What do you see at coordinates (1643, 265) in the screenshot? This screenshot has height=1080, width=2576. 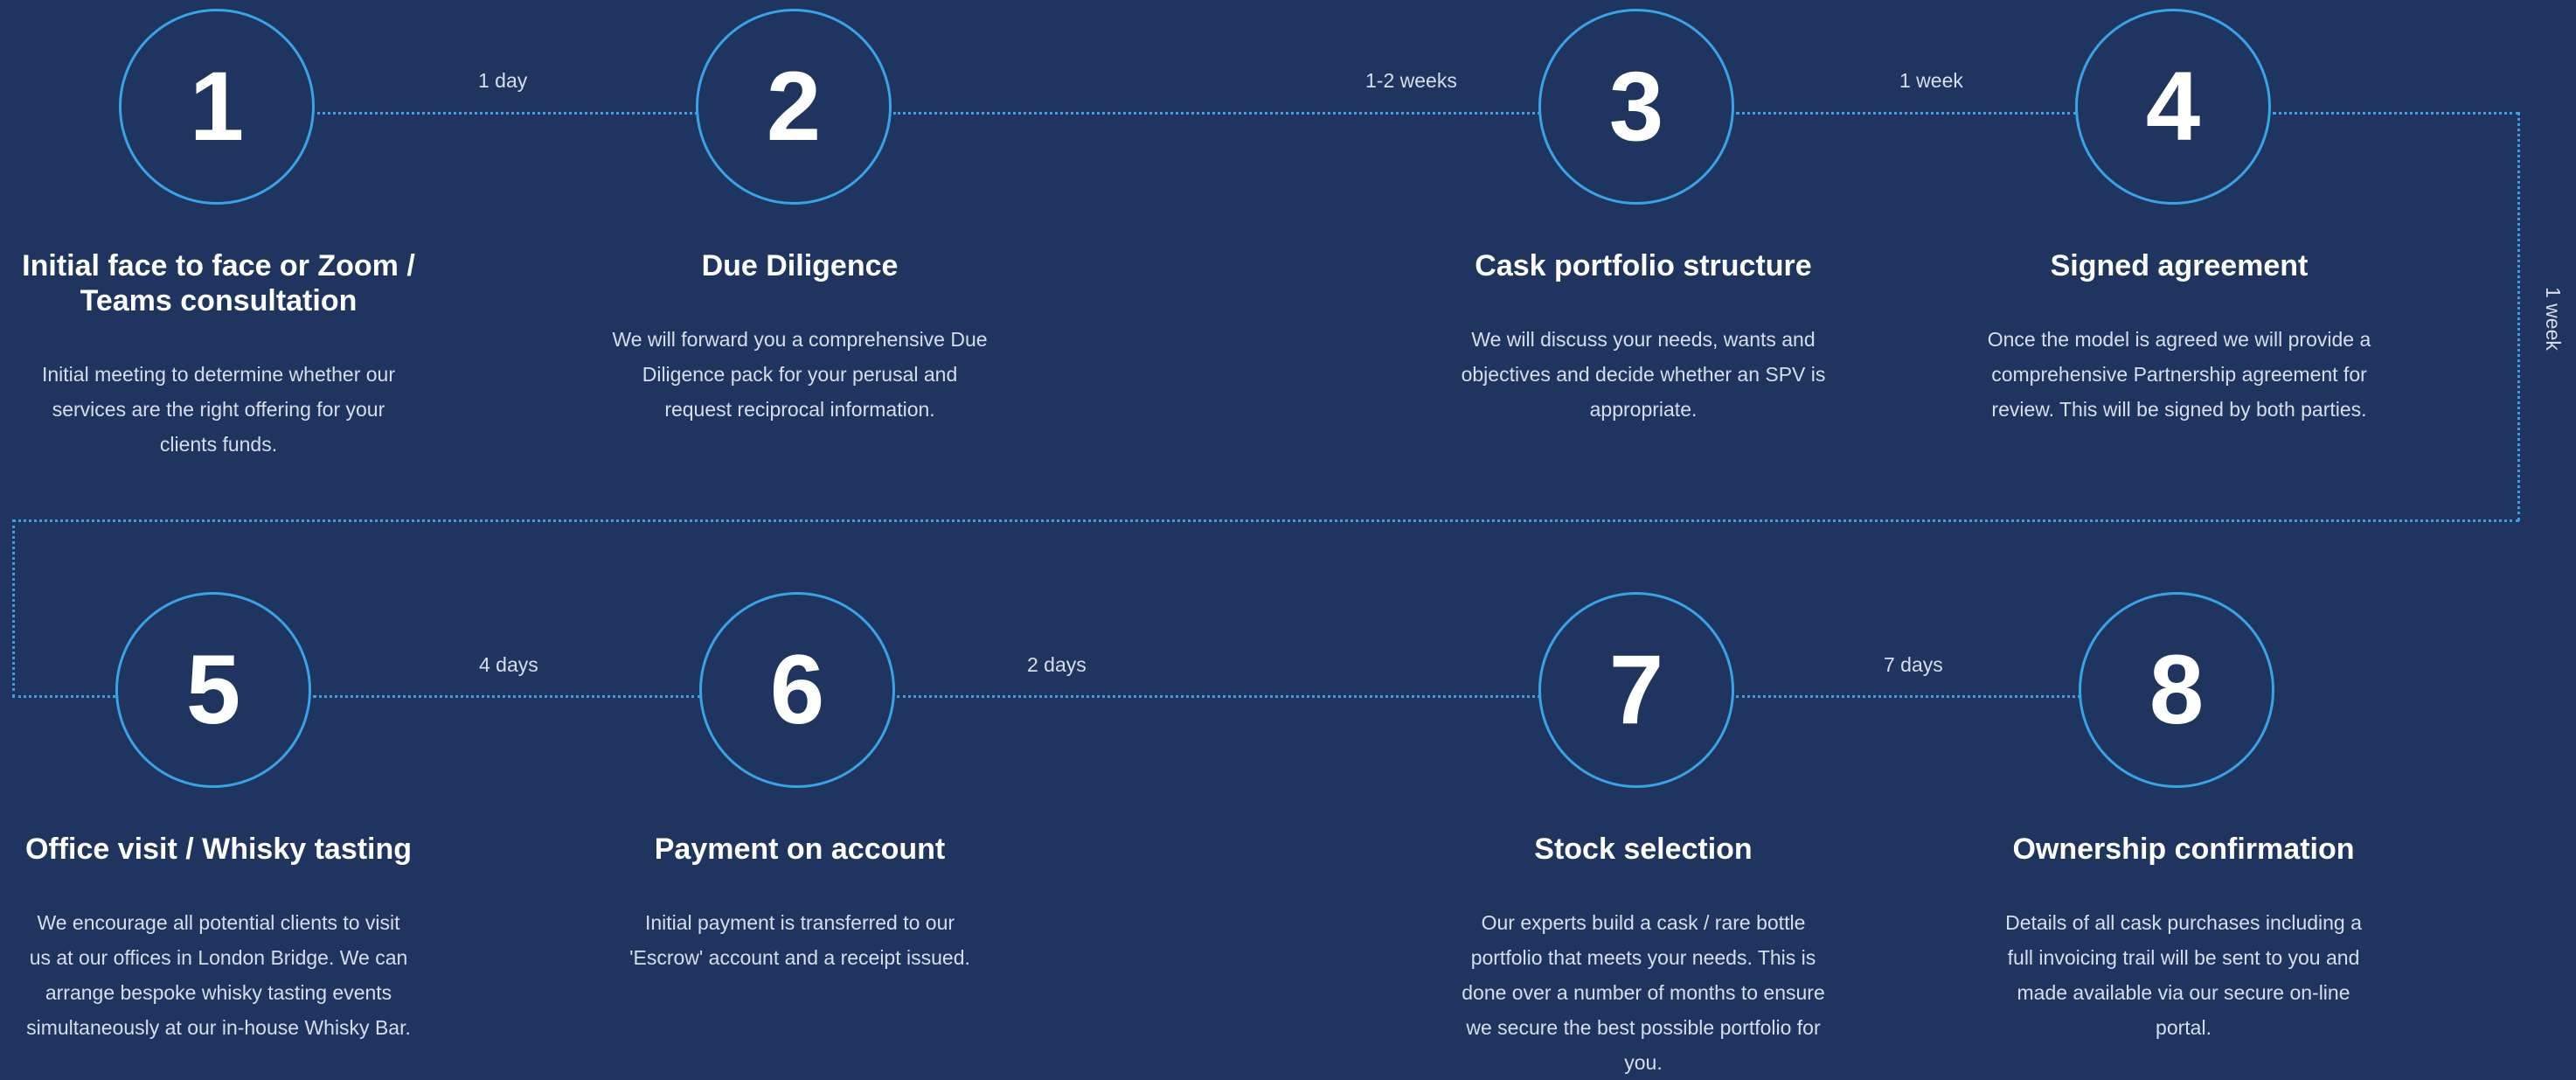 I see `step-3-title: Cask portfolio structure` at bounding box center [1643, 265].